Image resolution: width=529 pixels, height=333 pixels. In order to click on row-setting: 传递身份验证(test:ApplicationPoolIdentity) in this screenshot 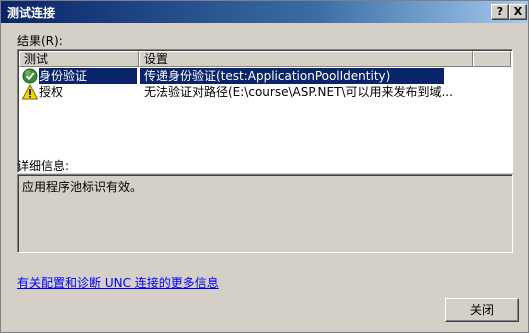, I will do `click(292, 76)`.